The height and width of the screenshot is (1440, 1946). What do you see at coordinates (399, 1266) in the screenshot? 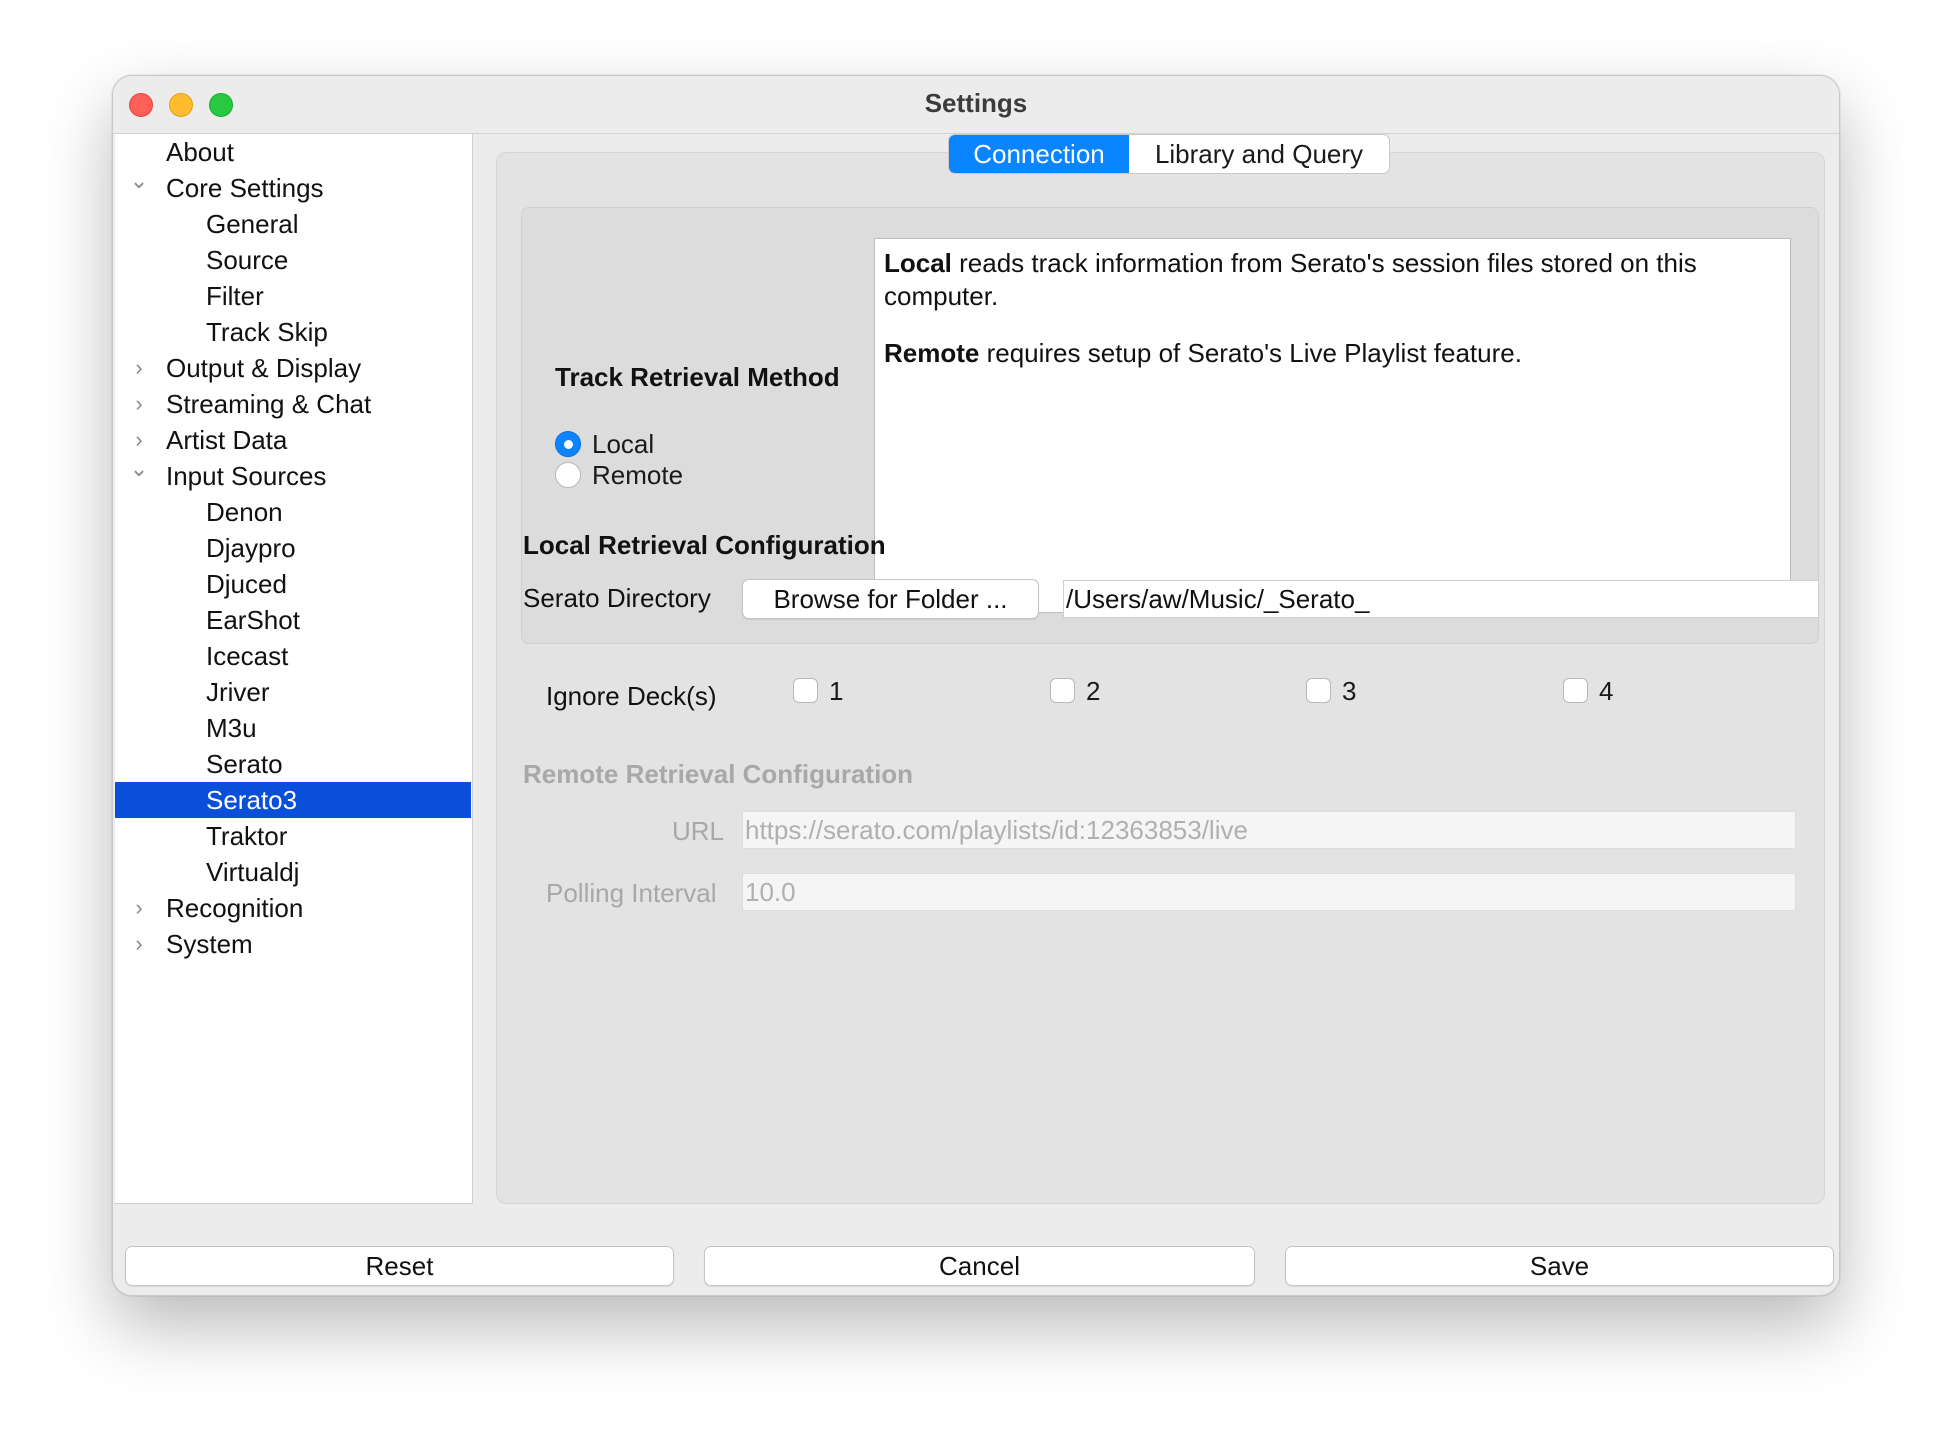
I see `reset-button: Reset` at bounding box center [399, 1266].